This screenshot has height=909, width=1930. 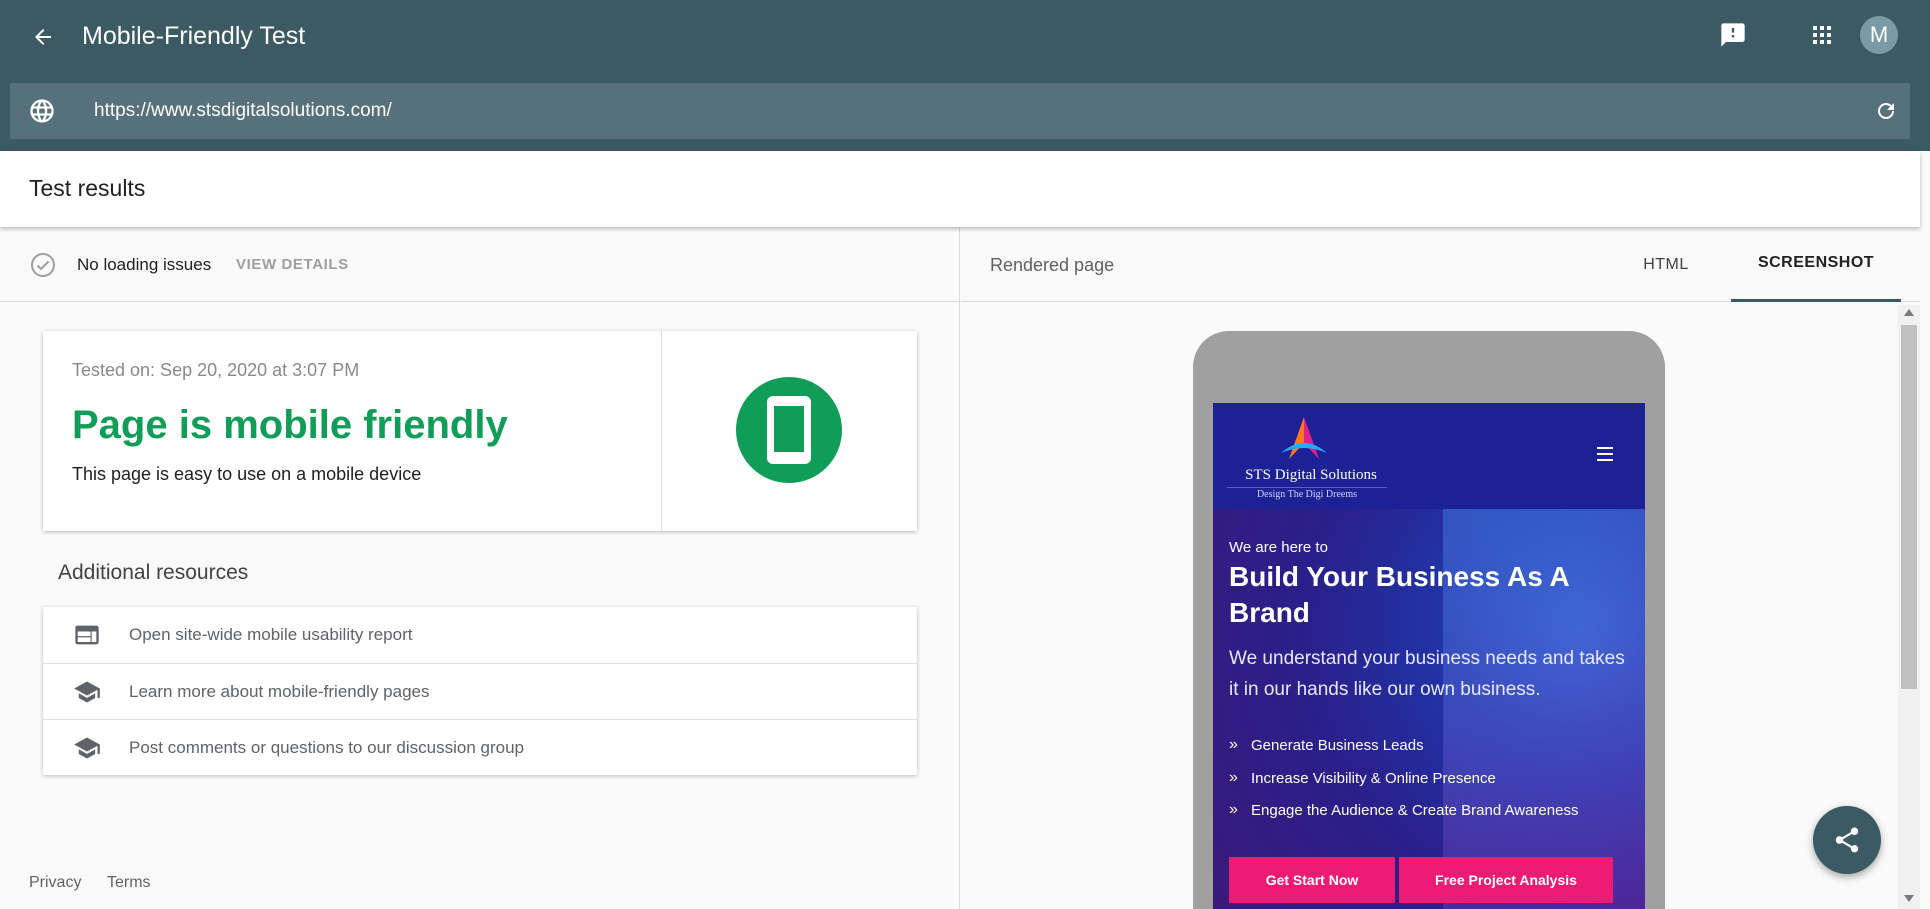 I want to click on smartphone-icon, so click(x=789, y=430).